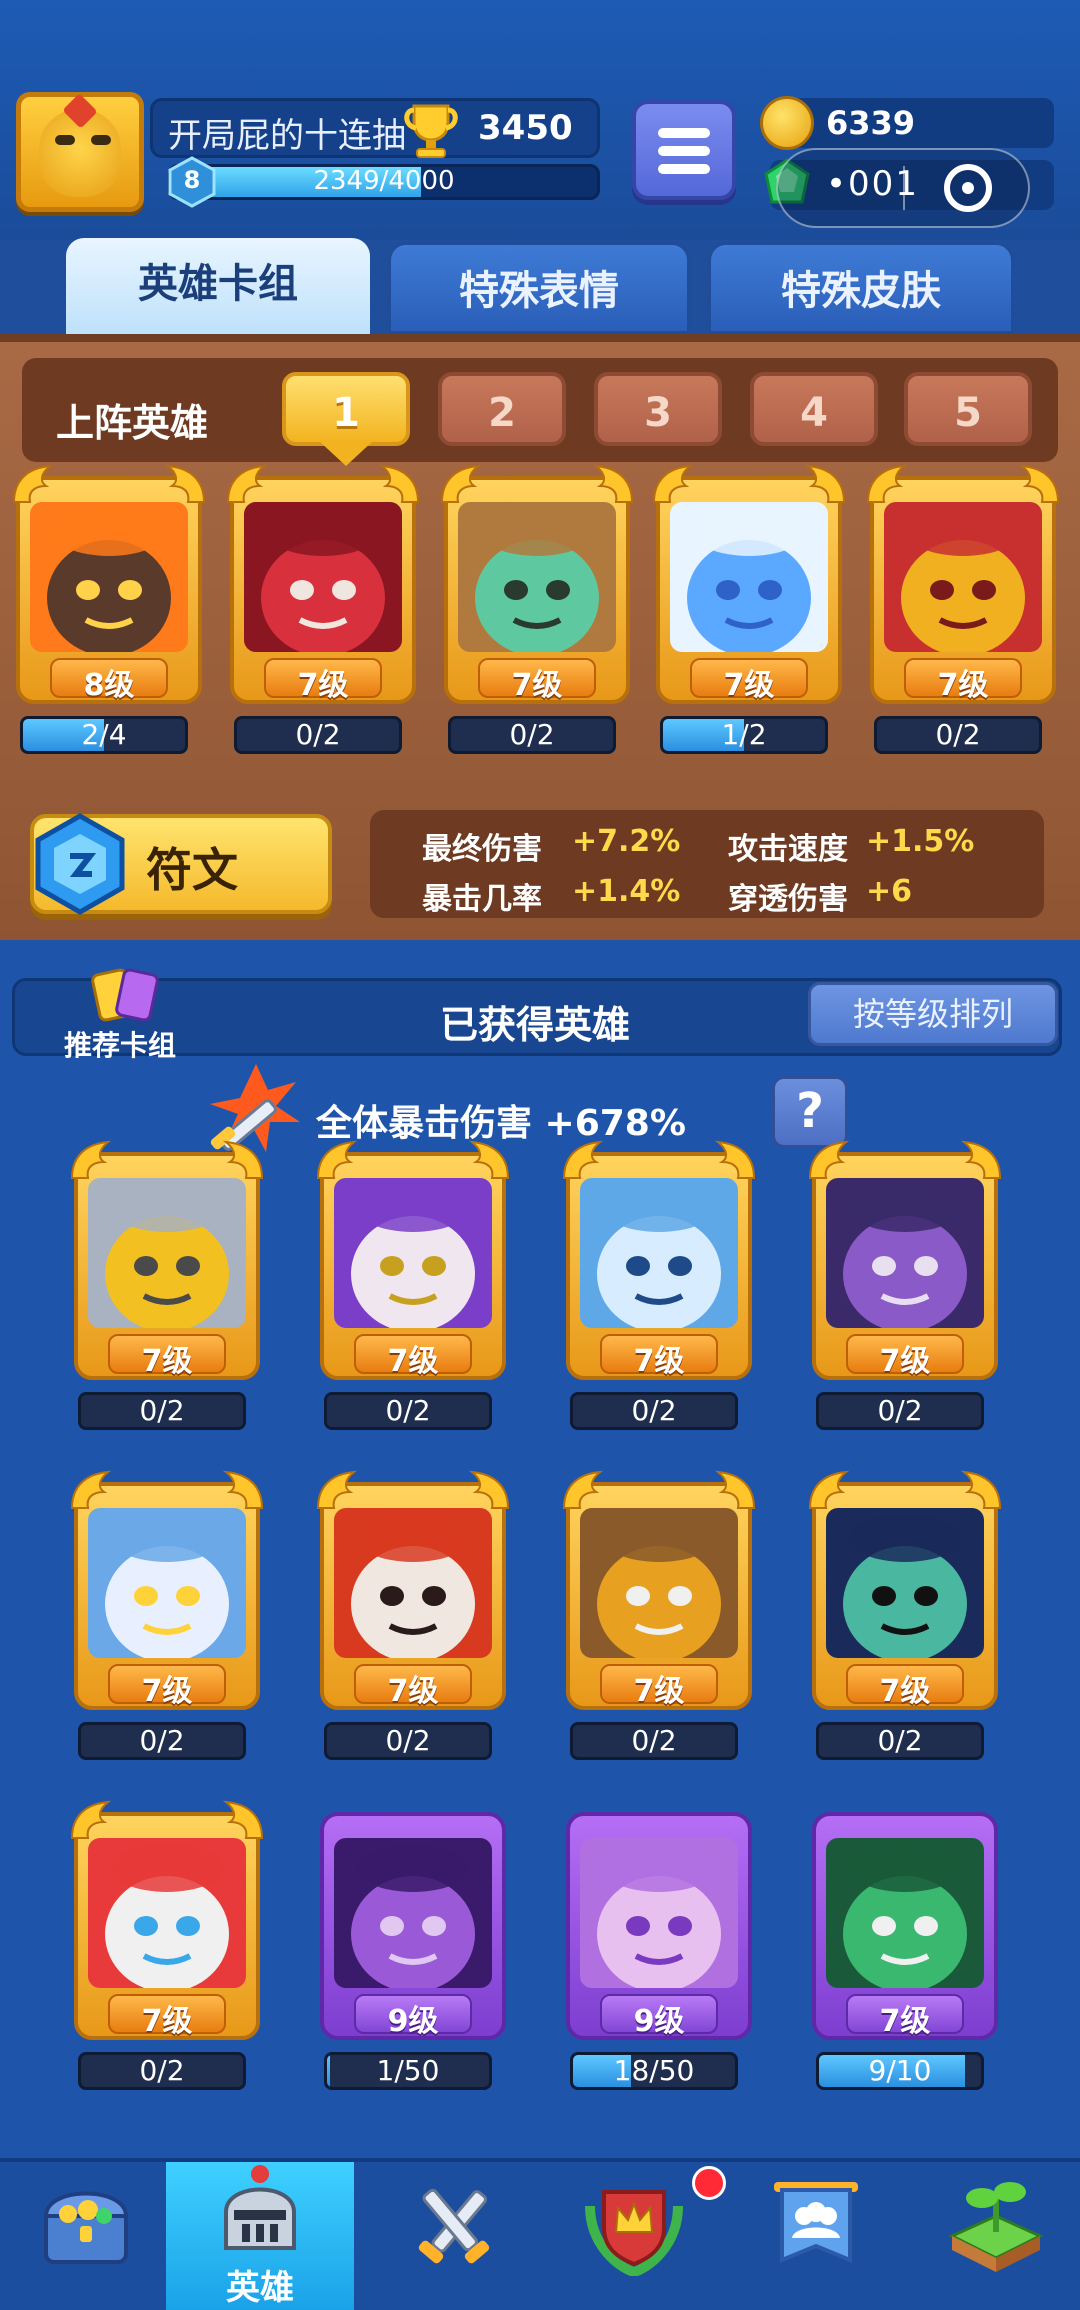  What do you see at coordinates (861, 288) in the screenshot?
I see `tab-special-skins: 特殊皮肤` at bounding box center [861, 288].